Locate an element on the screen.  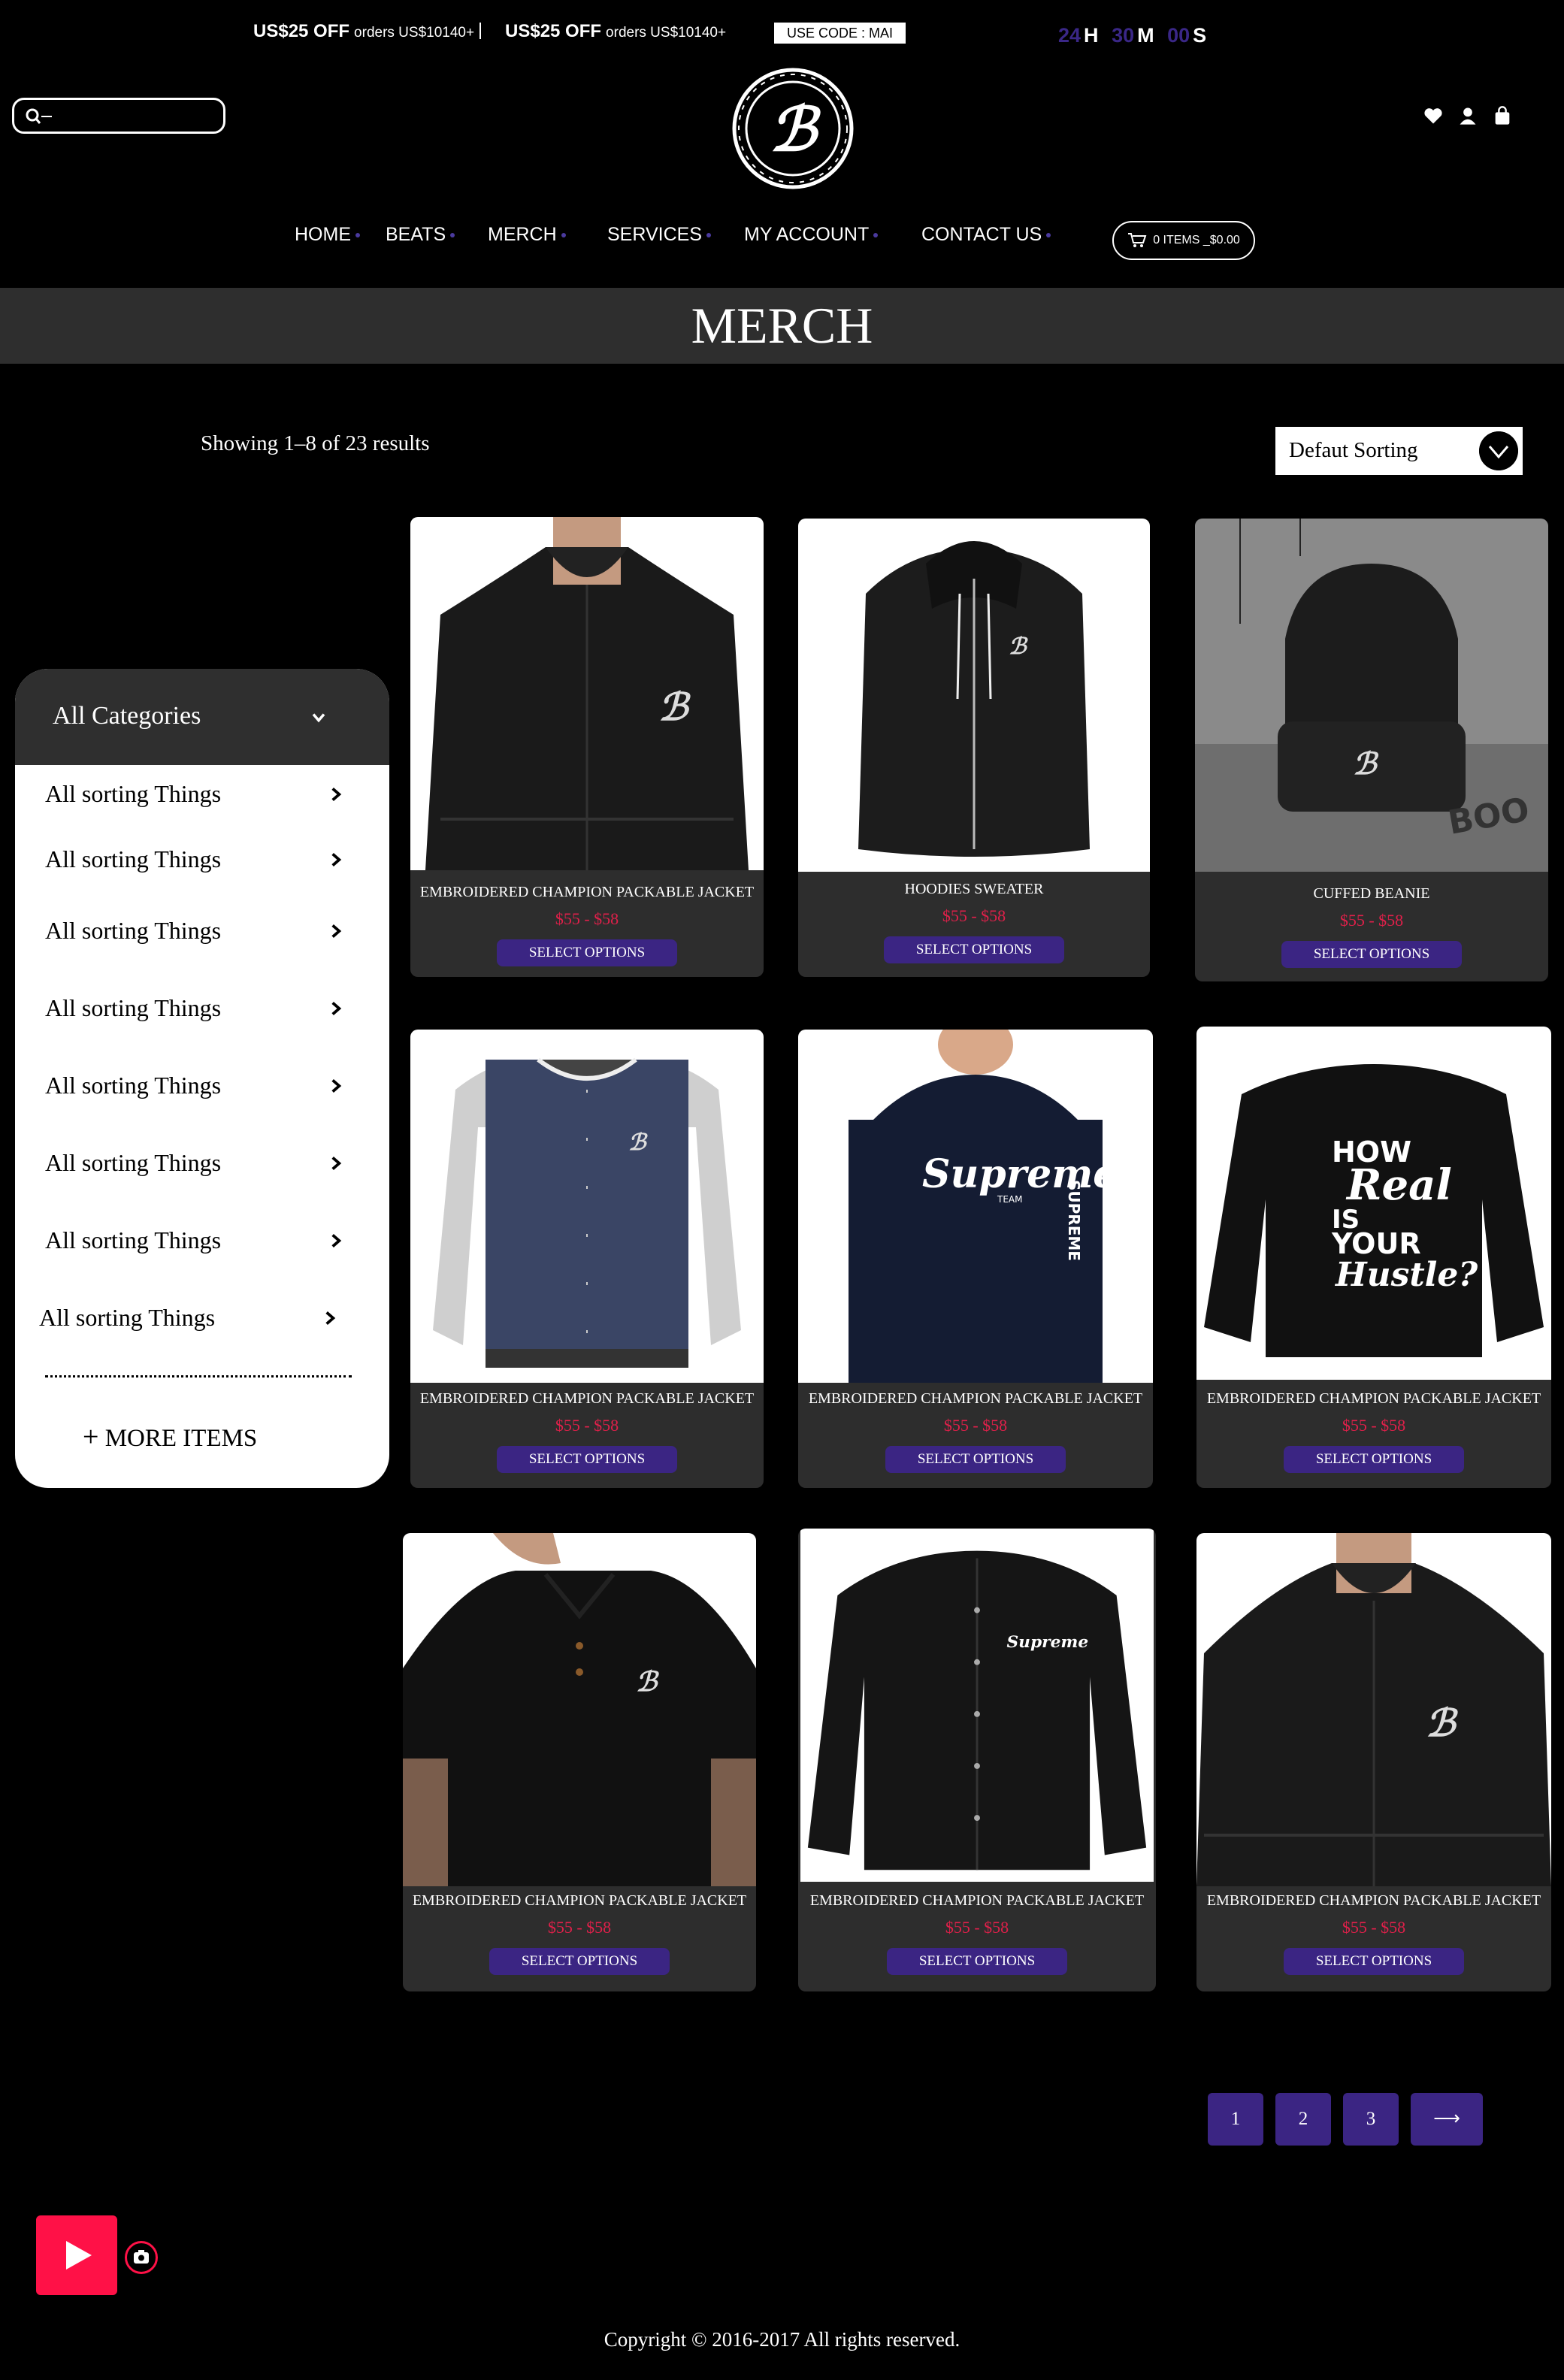
svg-text: Hustle? is located at coordinates (1406, 1275).